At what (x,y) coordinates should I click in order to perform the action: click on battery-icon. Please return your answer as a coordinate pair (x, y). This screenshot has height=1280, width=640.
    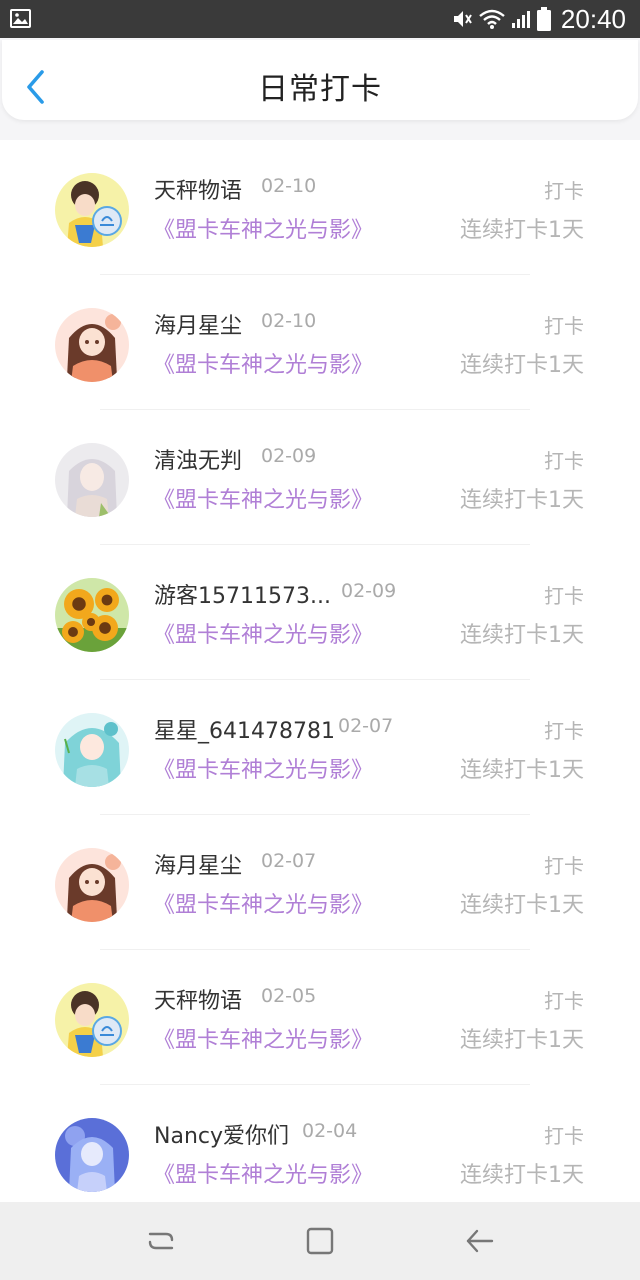
    Looking at the image, I should click on (543, 19).